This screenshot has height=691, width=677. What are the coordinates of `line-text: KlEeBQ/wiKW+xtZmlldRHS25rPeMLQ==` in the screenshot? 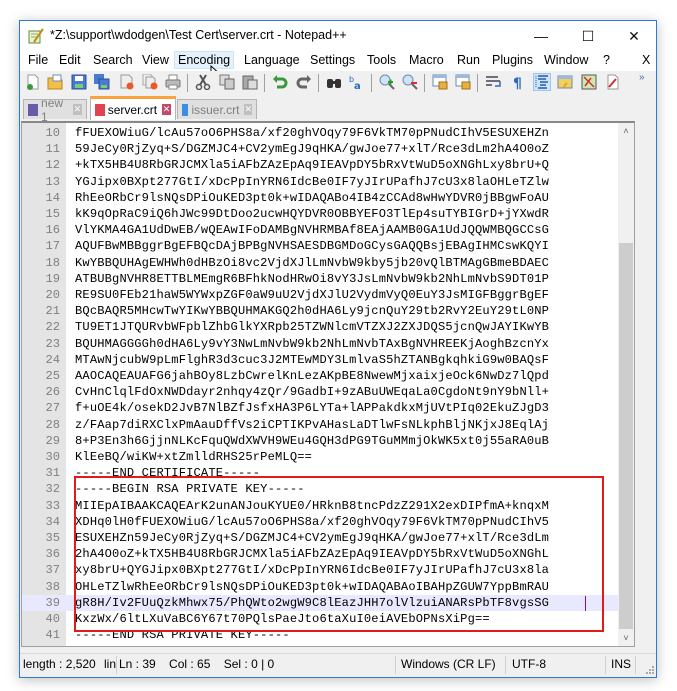 It's located at (193, 457).